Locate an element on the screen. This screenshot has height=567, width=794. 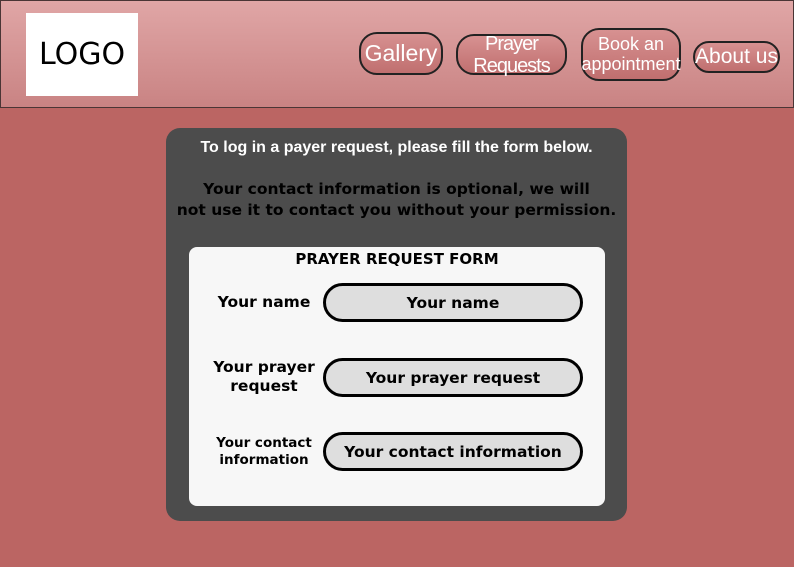
nav-gallery-button: Gallery is located at coordinates (401, 53).